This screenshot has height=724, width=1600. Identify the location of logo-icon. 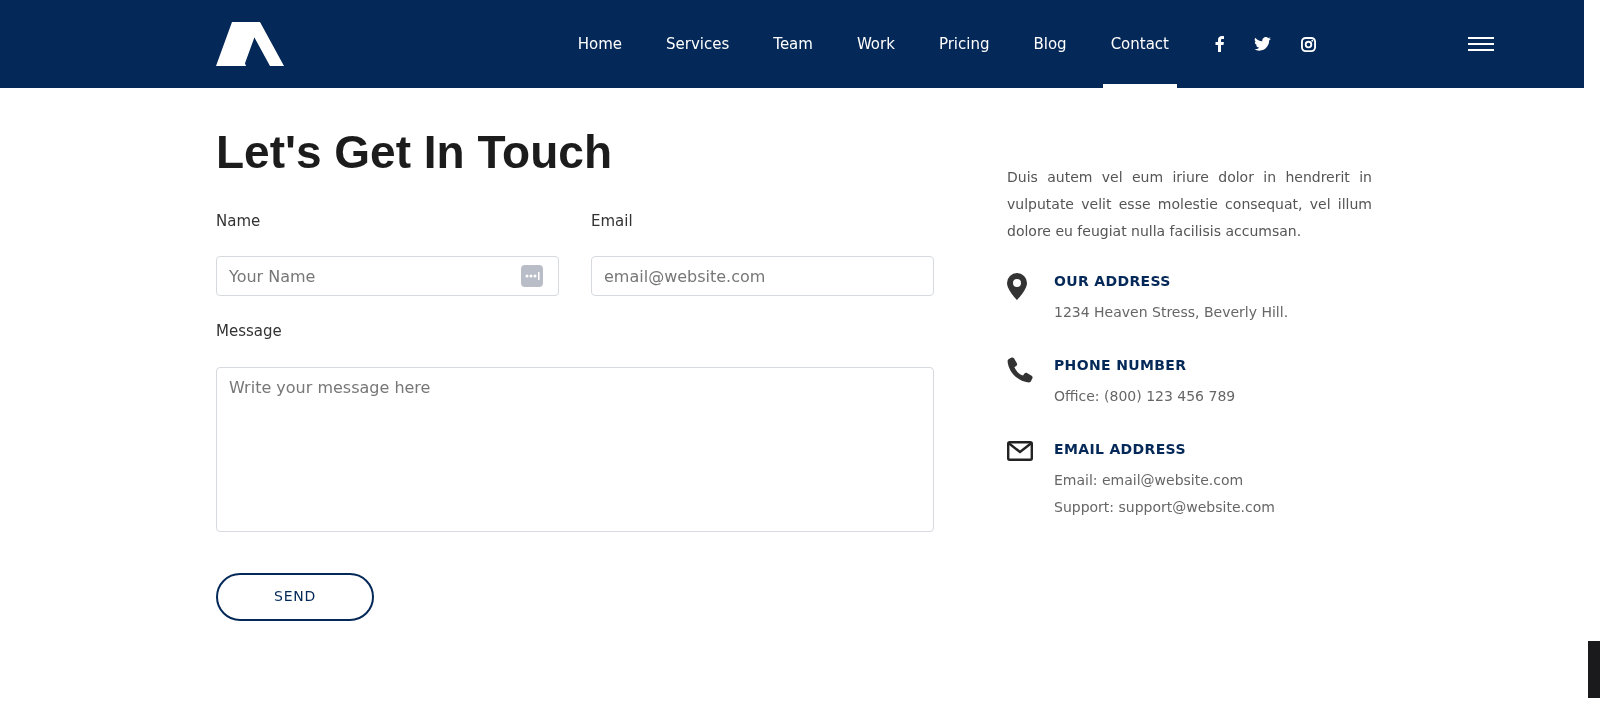
(250, 44).